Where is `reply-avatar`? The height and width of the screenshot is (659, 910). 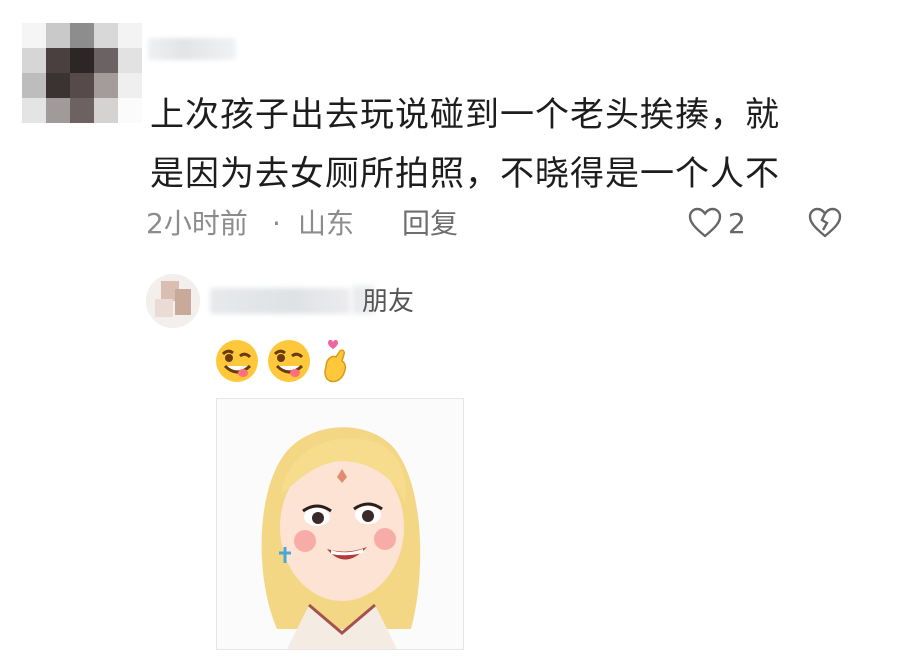 reply-avatar is located at coordinates (173, 301).